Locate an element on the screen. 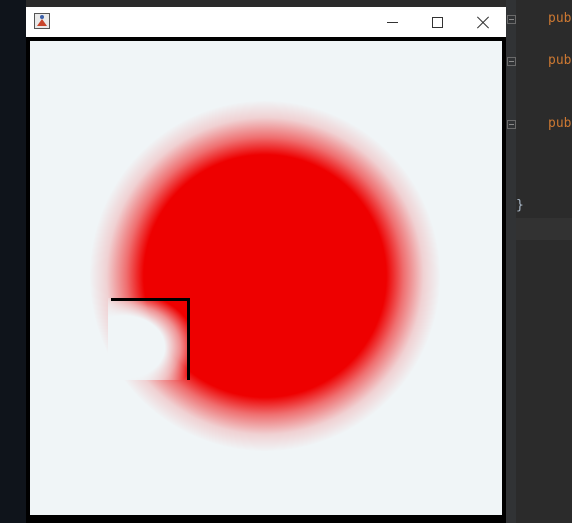  maximize-icon is located at coordinates (437, 22).